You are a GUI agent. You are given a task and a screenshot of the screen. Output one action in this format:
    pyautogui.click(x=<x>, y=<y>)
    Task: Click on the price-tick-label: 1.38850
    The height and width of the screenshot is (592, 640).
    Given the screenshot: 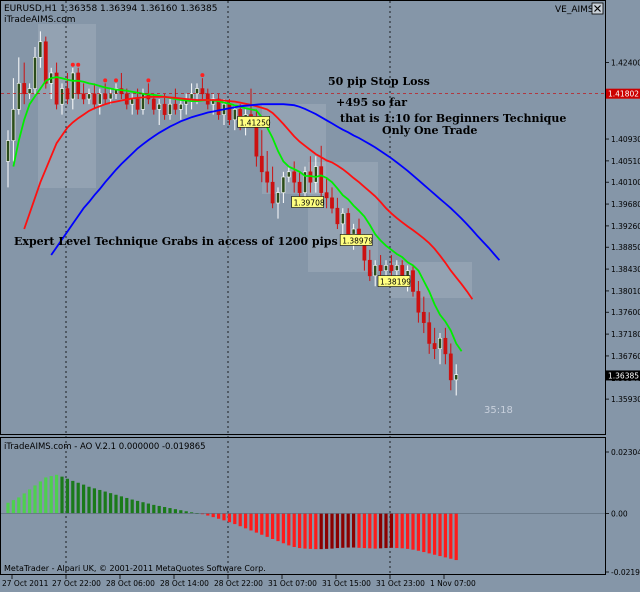 What is the action you would take?
    pyautogui.click(x=625, y=247)
    